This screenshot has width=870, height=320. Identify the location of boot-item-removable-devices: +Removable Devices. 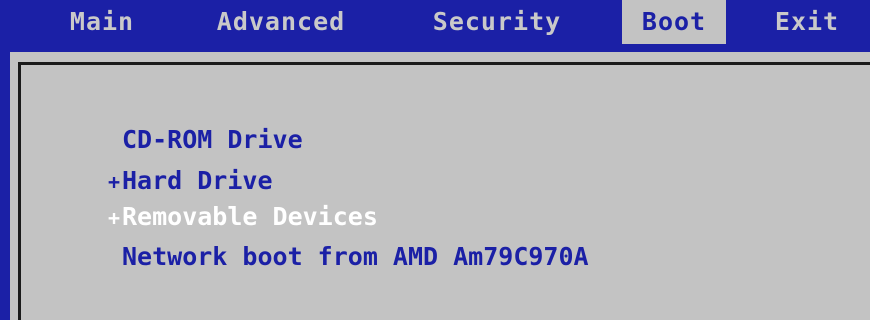
(243, 217).